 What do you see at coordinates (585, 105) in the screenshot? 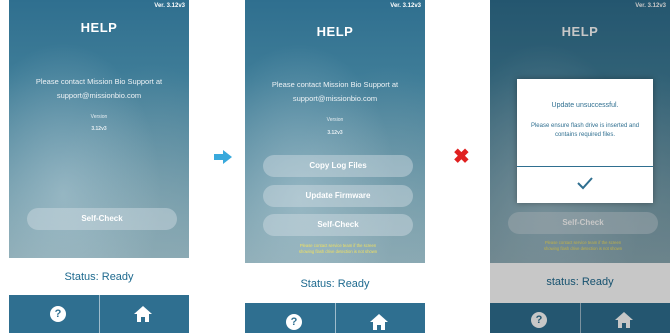
I see `dialog-title: Update unsuccessful.` at bounding box center [585, 105].